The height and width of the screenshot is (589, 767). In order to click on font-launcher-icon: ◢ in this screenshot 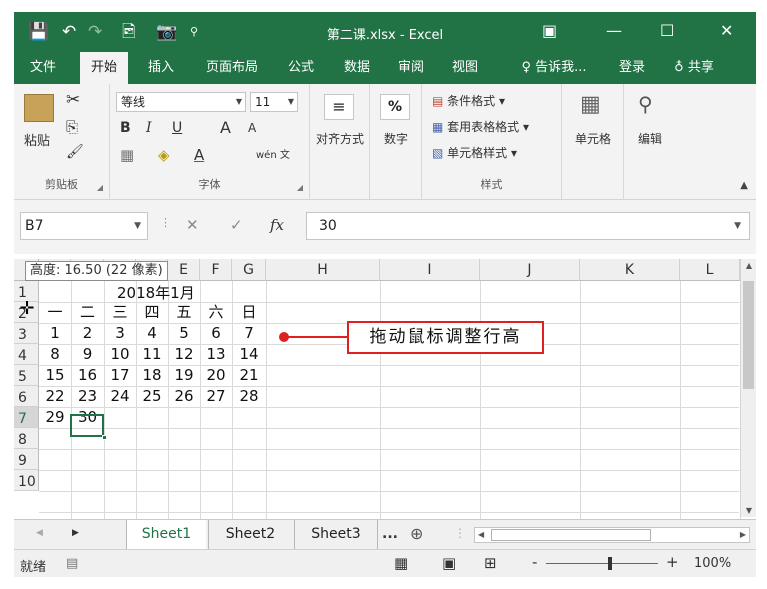, I will do `click(300, 187)`.